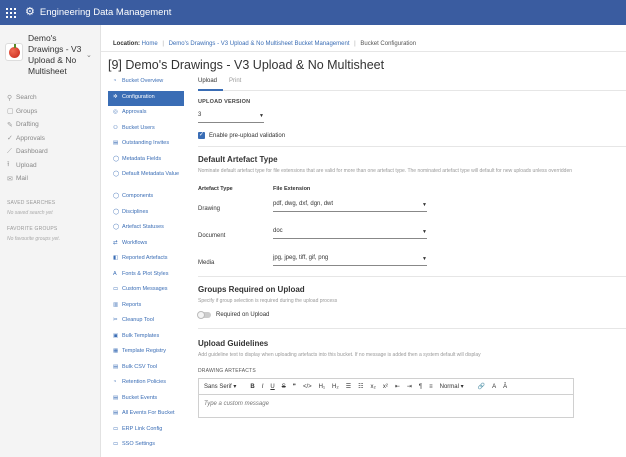 The height and width of the screenshot is (457, 626). I want to click on config-nav-all-events-for-bucket: ▤ All Events For Bucket, so click(146, 415).